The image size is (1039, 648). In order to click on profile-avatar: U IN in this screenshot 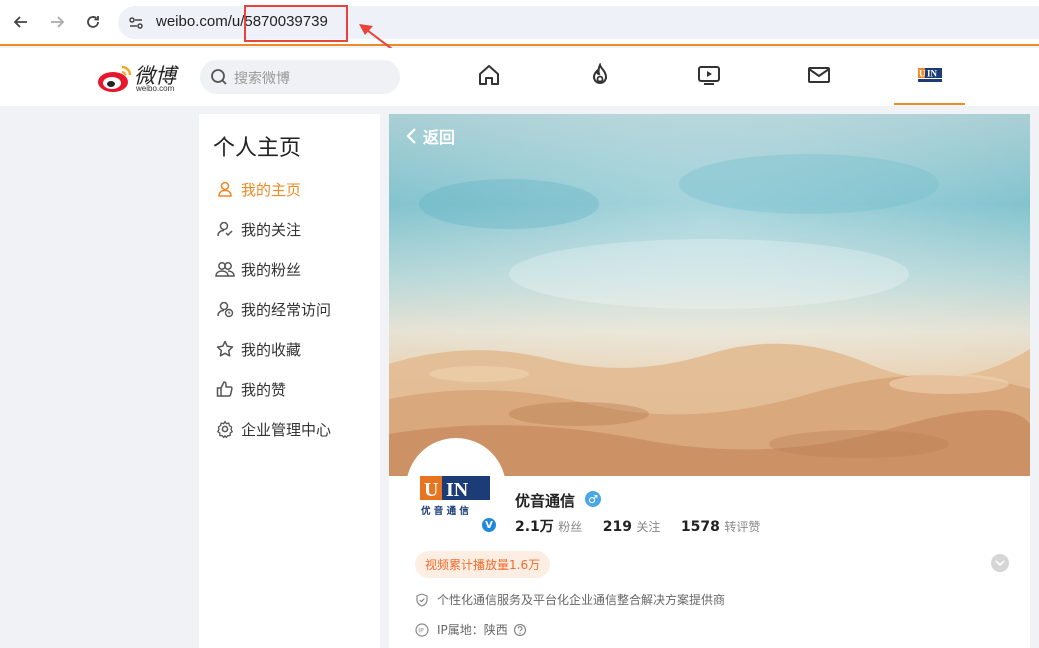, I will do `click(930, 75)`.